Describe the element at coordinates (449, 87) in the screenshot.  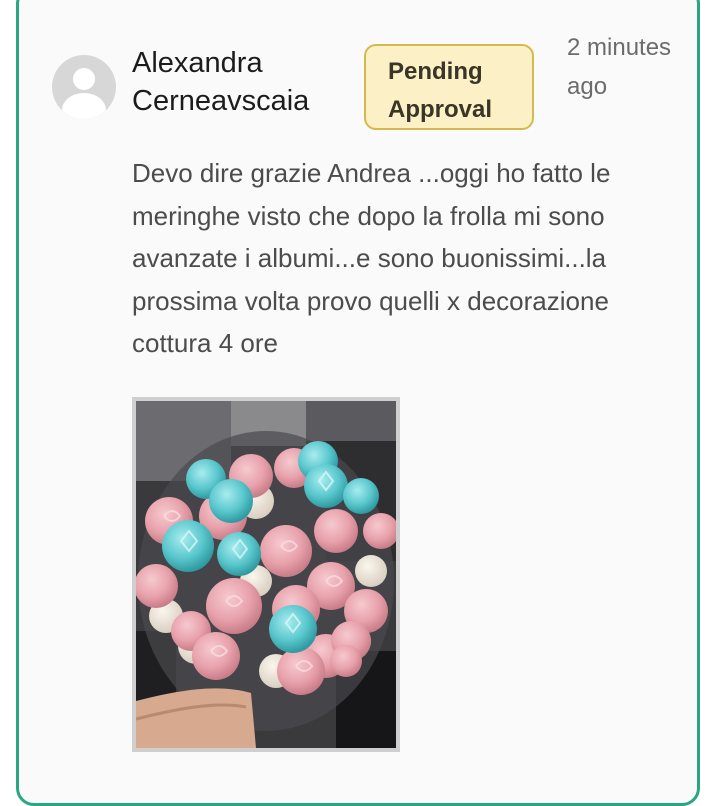
I see `status-badge: Pending Approval` at that location.